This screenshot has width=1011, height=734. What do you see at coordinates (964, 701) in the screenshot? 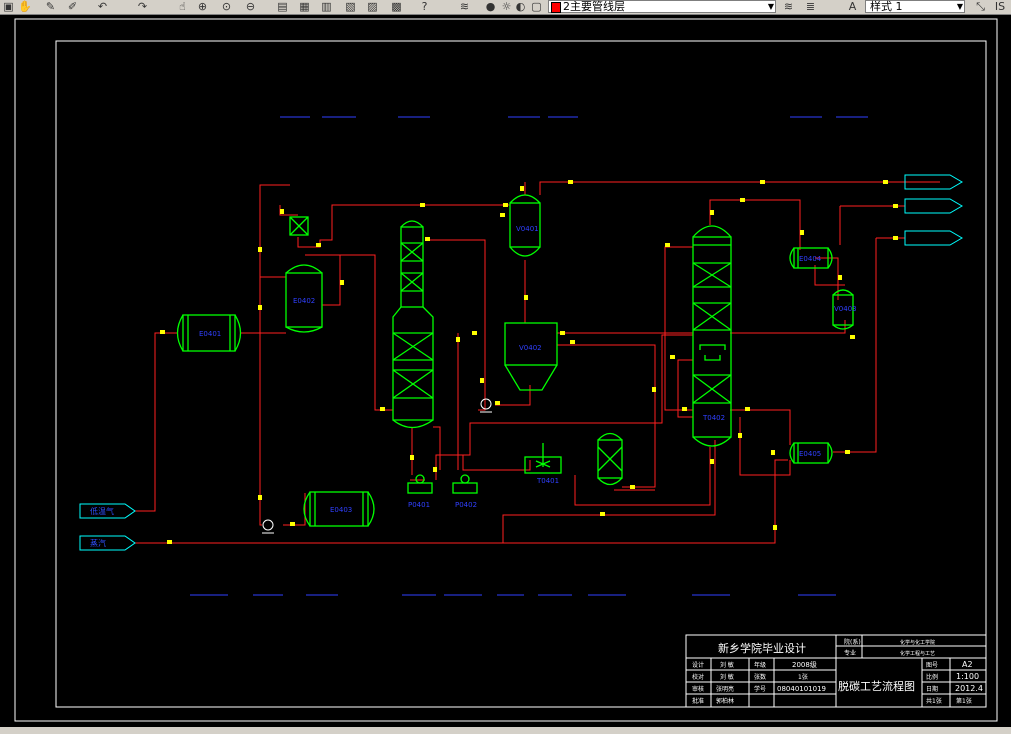
I see `tb-cell: 第1张` at bounding box center [964, 701].